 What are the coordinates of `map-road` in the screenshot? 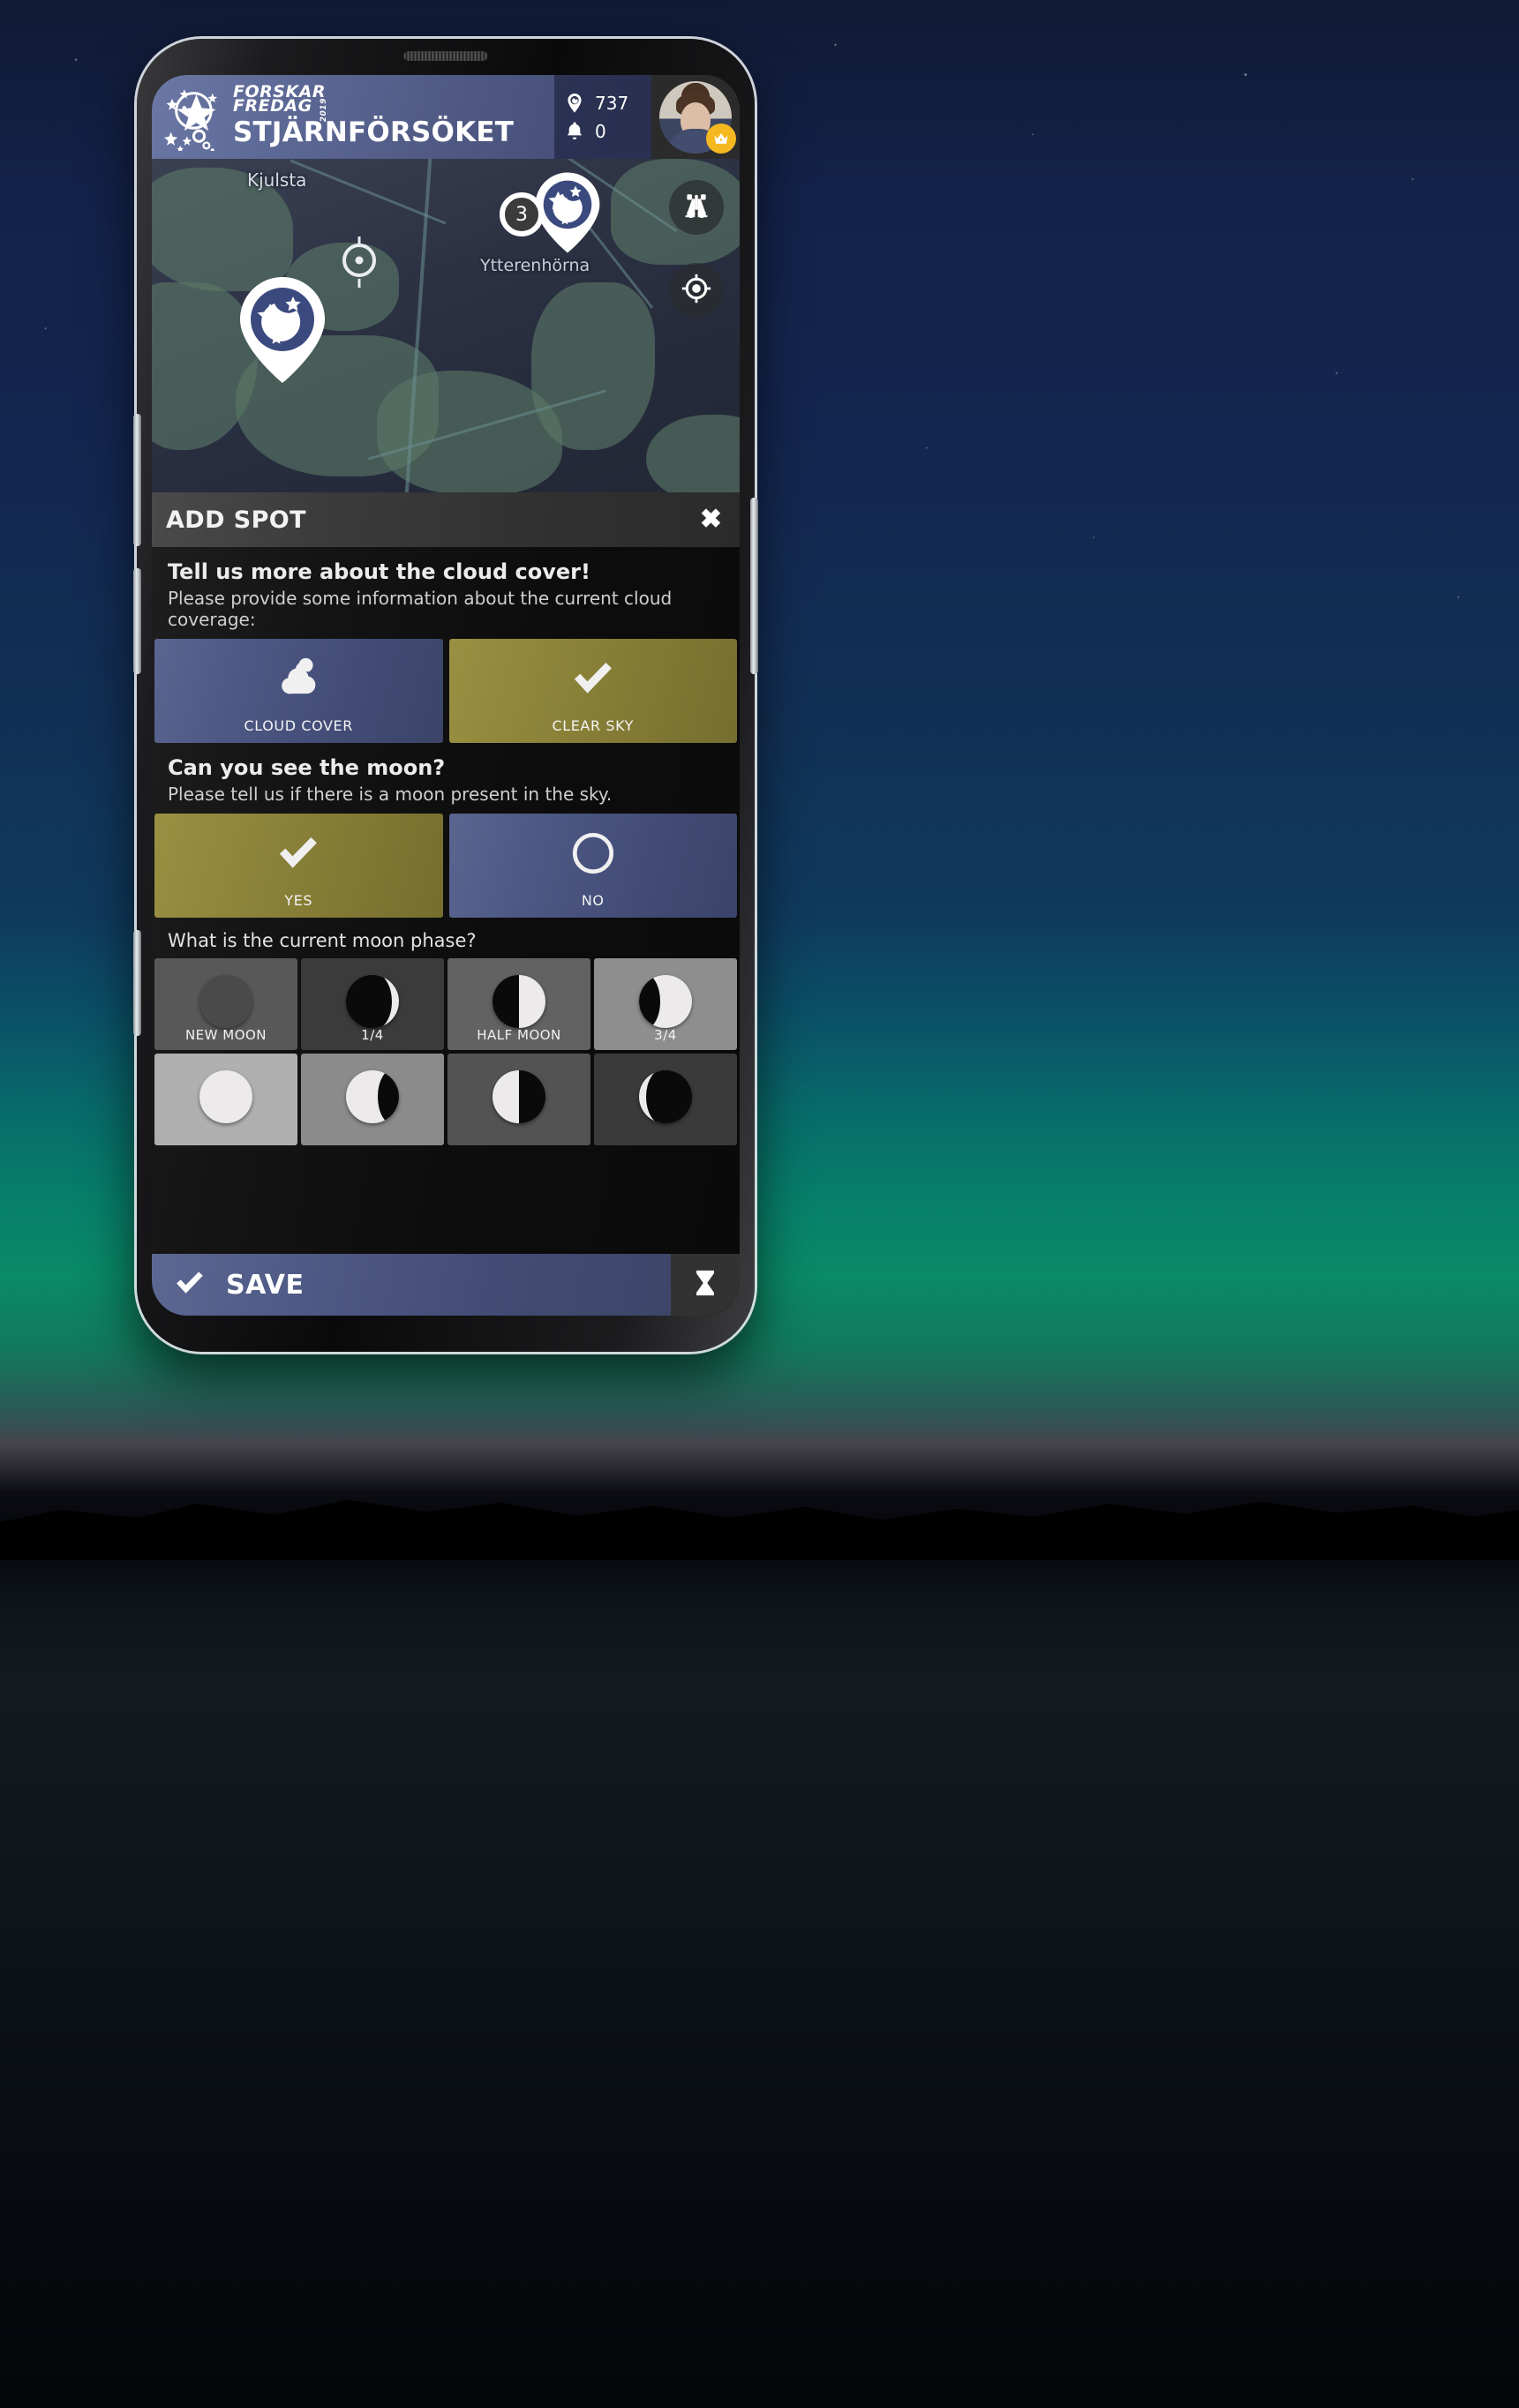 It's located at (369, 192).